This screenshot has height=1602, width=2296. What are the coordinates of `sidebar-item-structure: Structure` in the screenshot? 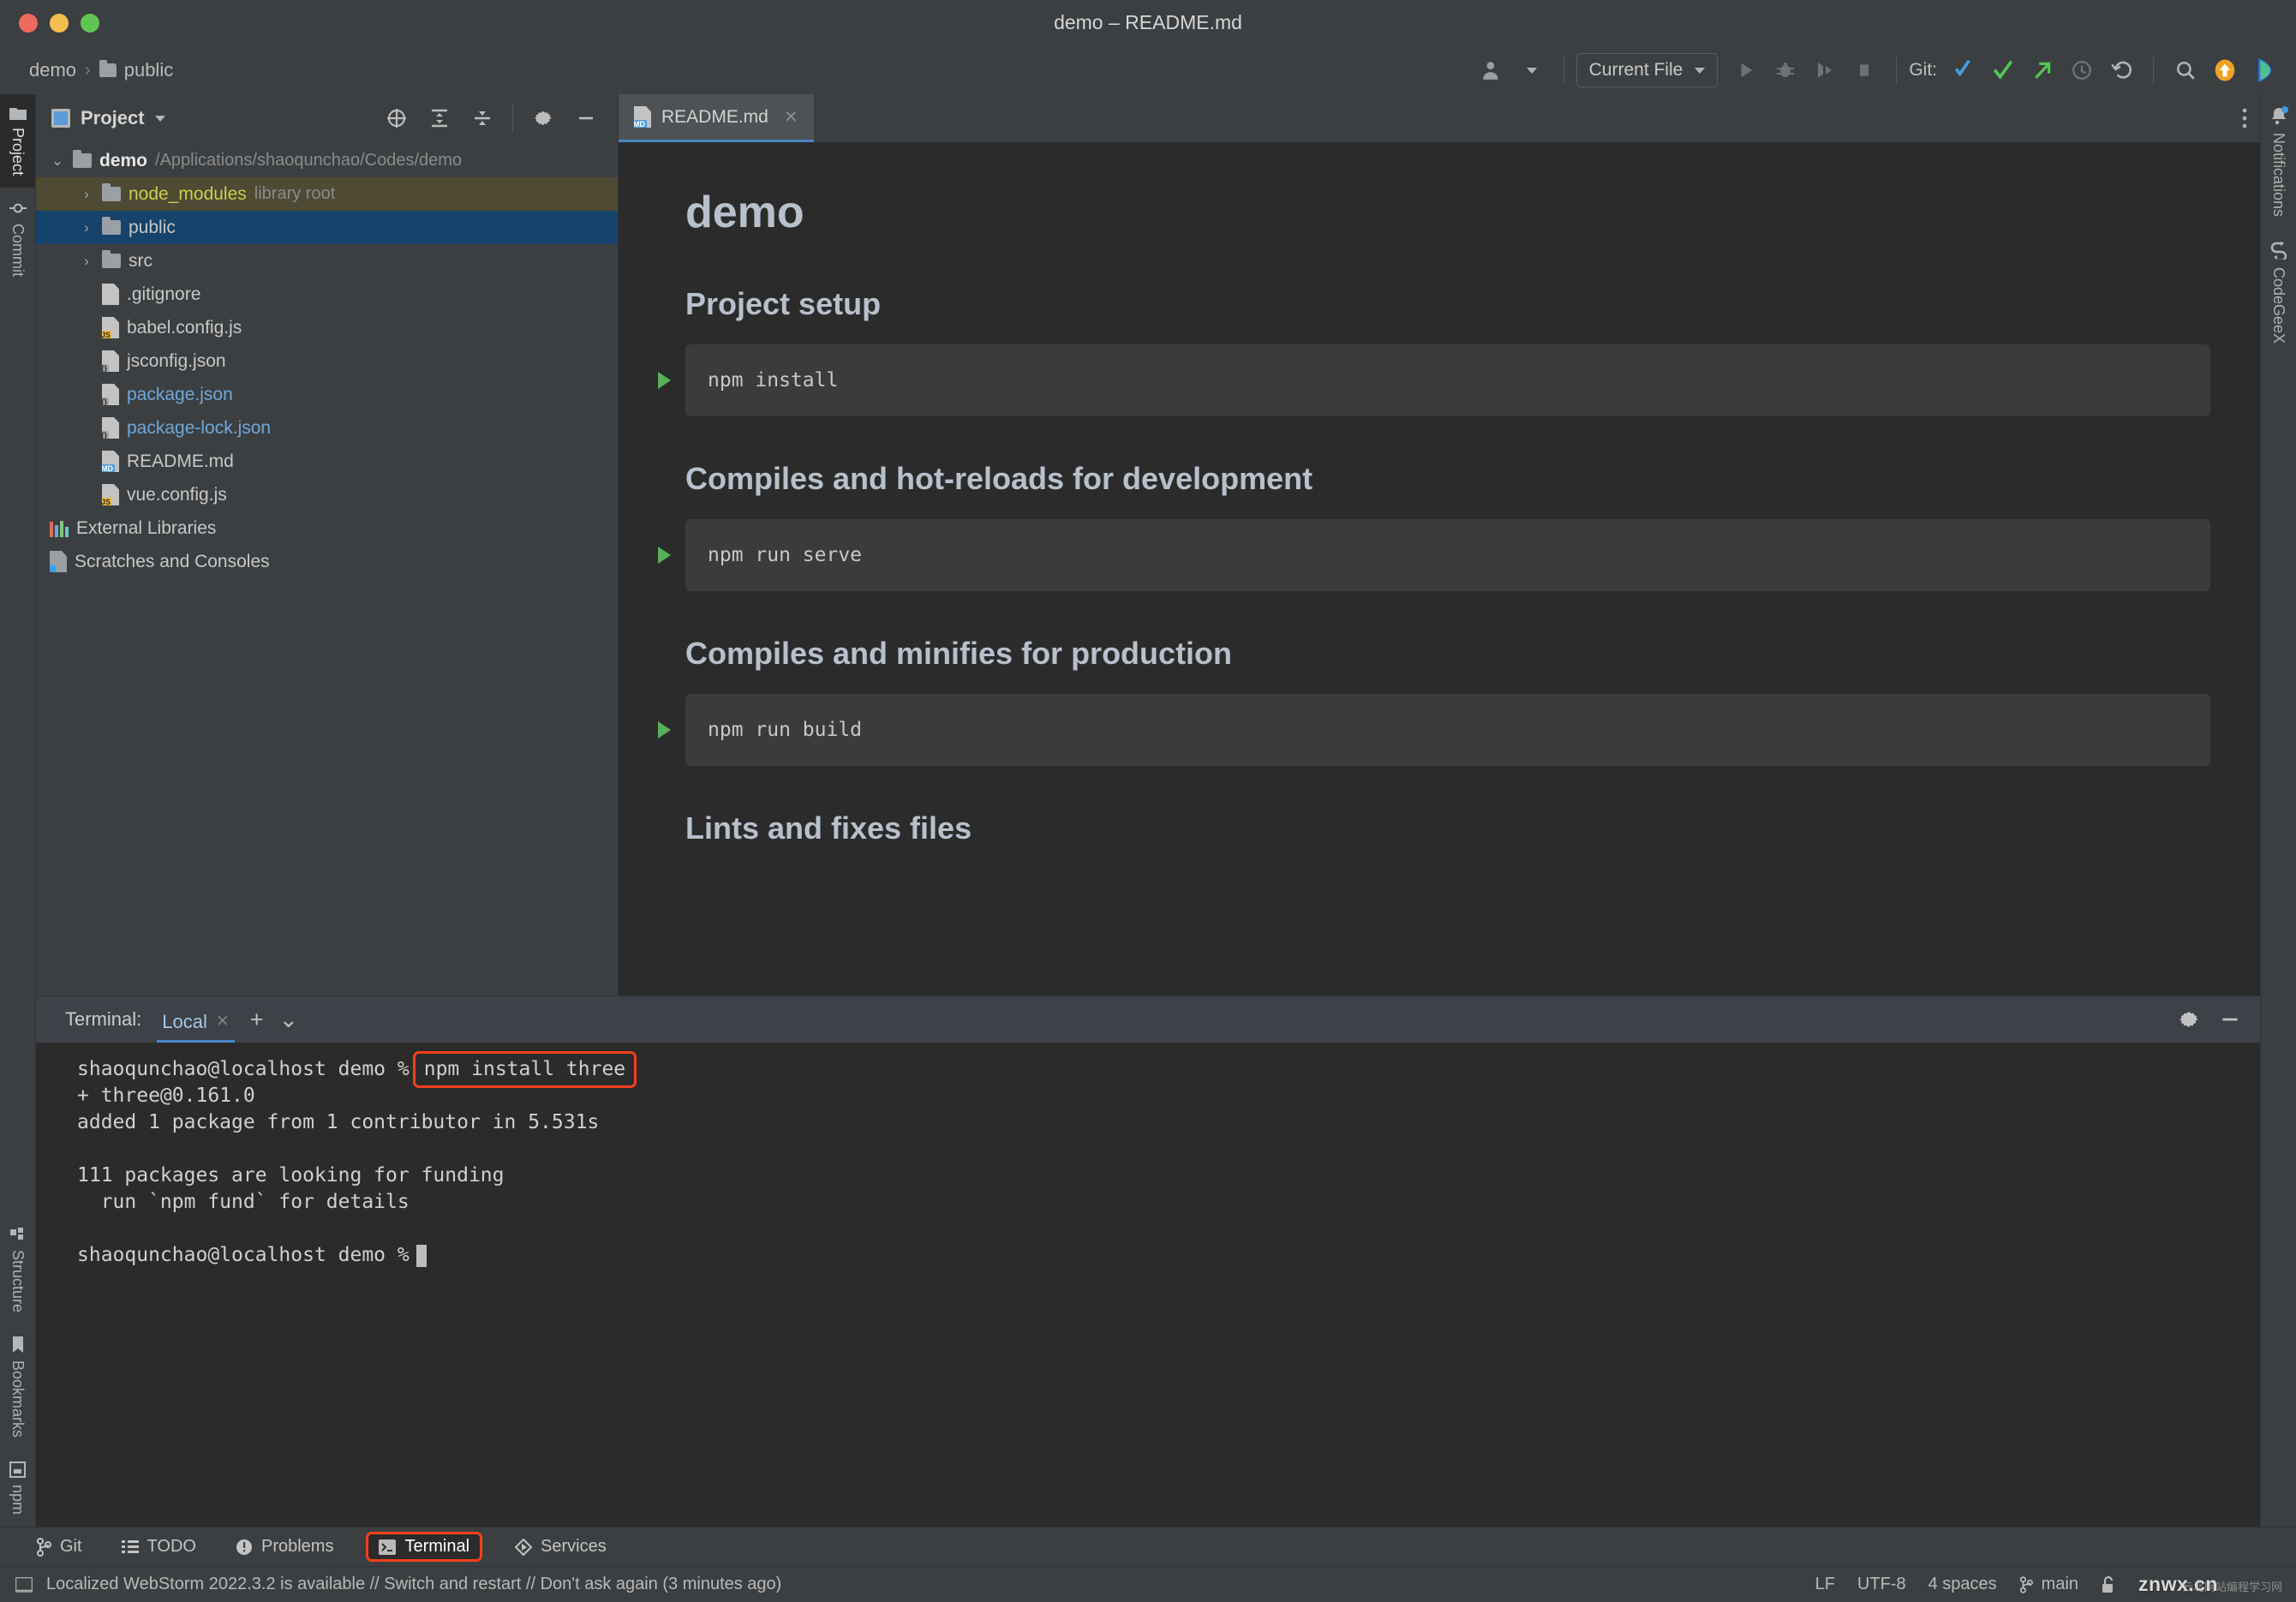 It's located at (17, 1270).